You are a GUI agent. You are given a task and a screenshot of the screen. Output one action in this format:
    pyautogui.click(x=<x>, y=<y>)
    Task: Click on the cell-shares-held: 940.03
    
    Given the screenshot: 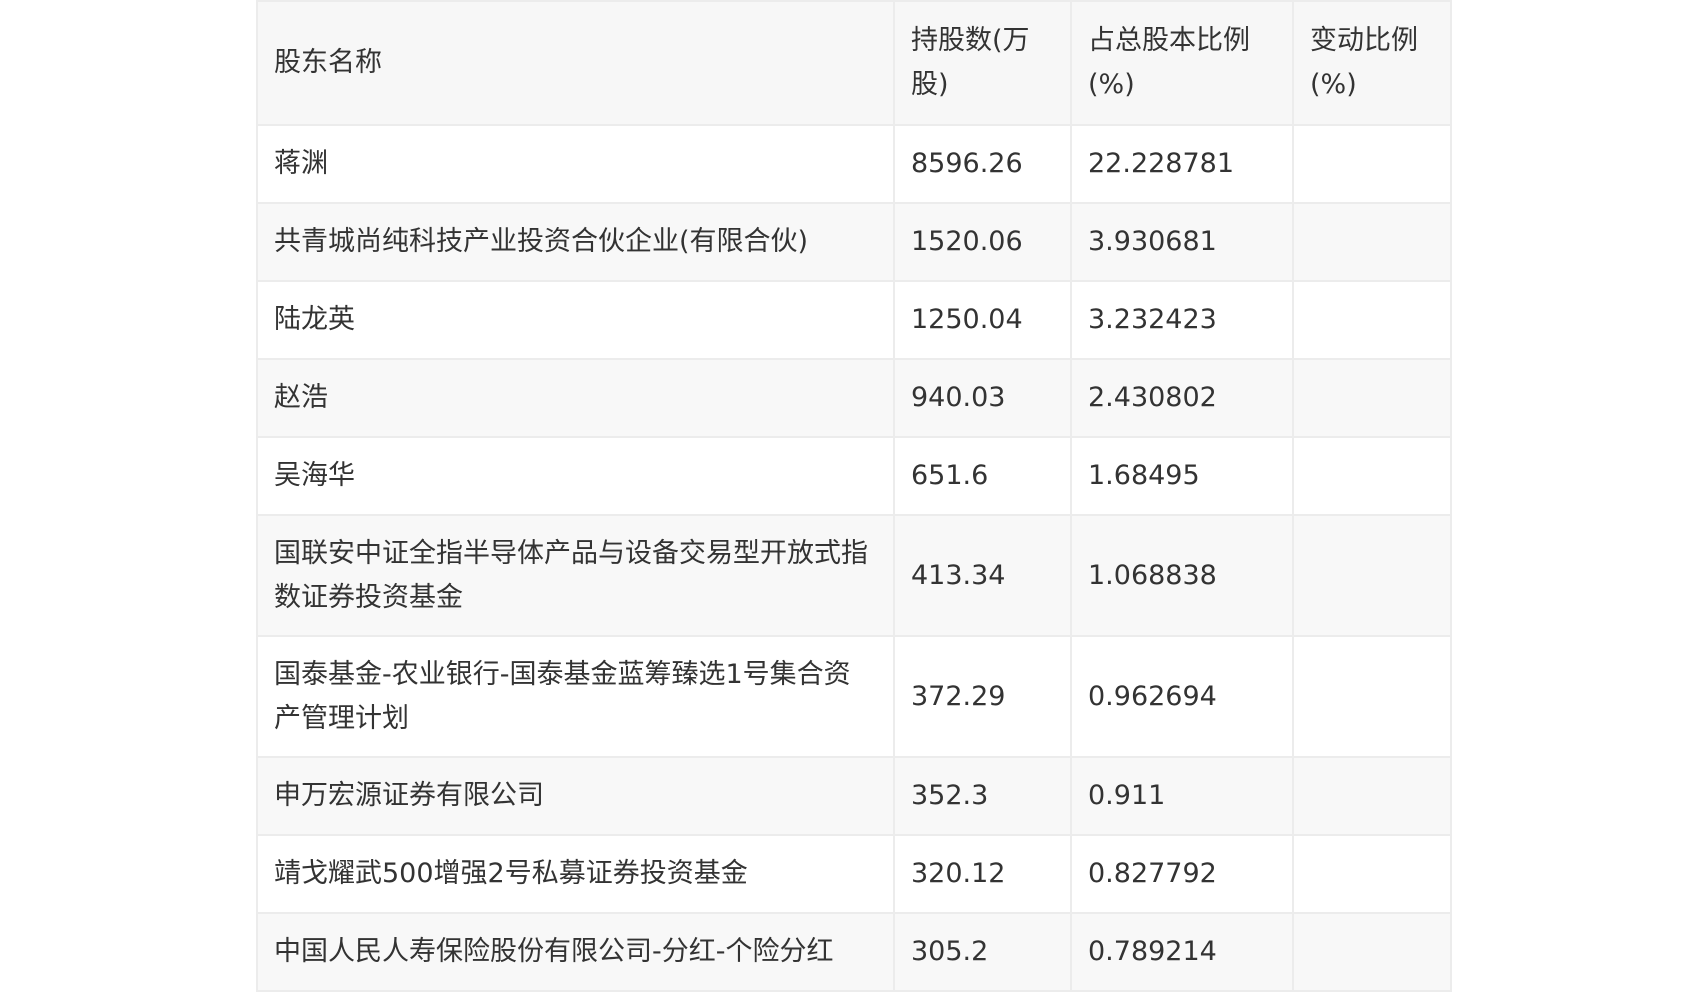 What is the action you would take?
    pyautogui.click(x=982, y=398)
    